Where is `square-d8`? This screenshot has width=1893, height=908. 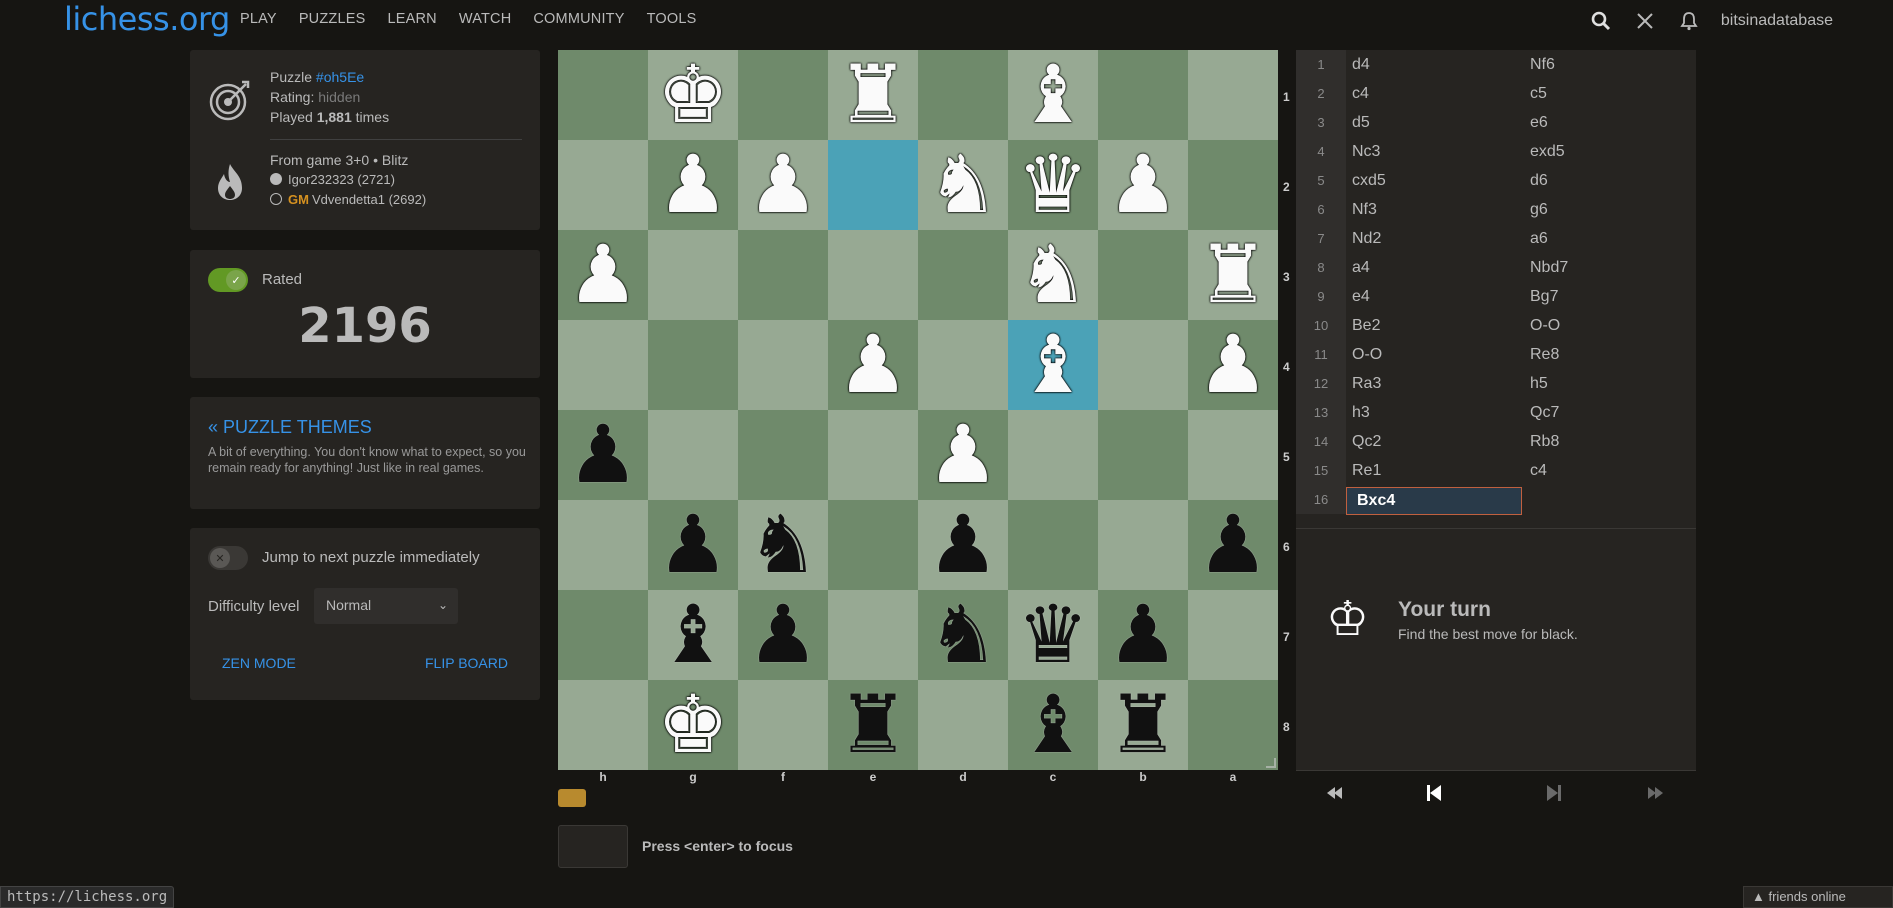
square-d8 is located at coordinates (963, 725).